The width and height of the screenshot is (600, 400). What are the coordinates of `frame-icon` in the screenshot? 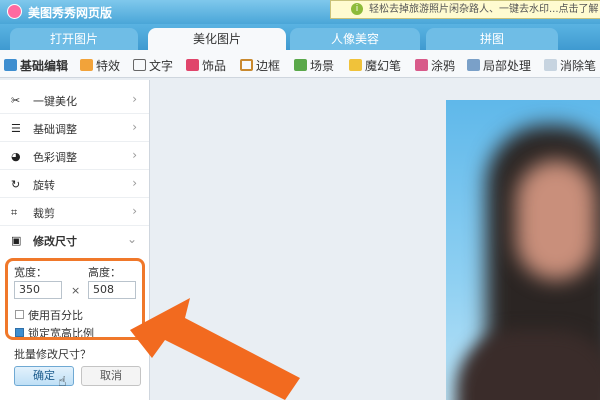 It's located at (246, 65).